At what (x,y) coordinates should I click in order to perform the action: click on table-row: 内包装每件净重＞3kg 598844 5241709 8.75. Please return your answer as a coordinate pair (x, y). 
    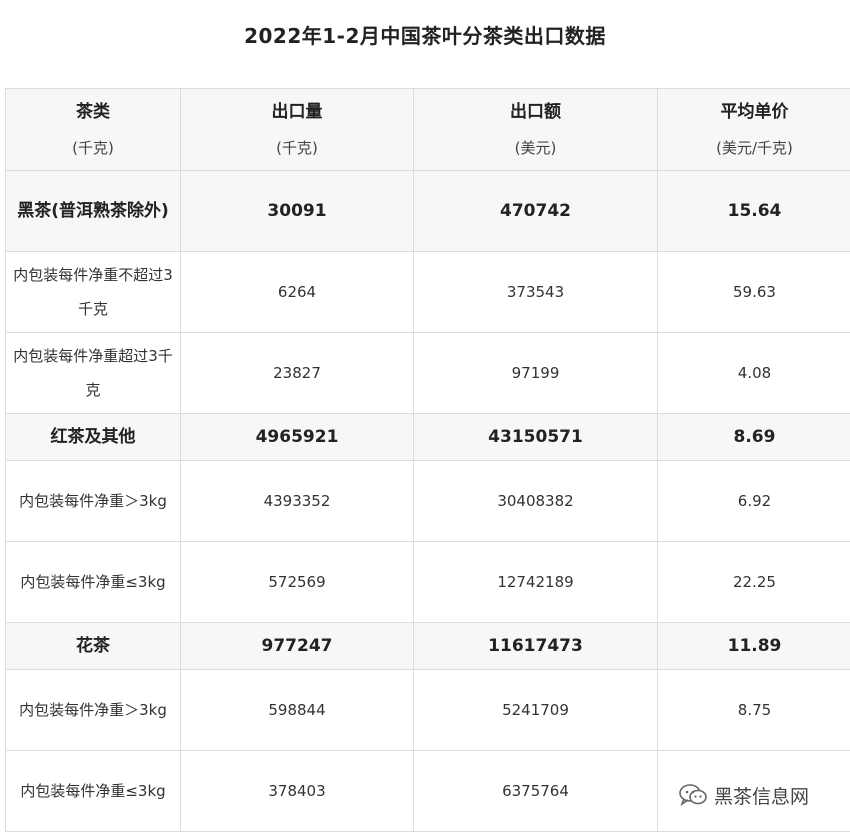
    Looking at the image, I should click on (427, 710).